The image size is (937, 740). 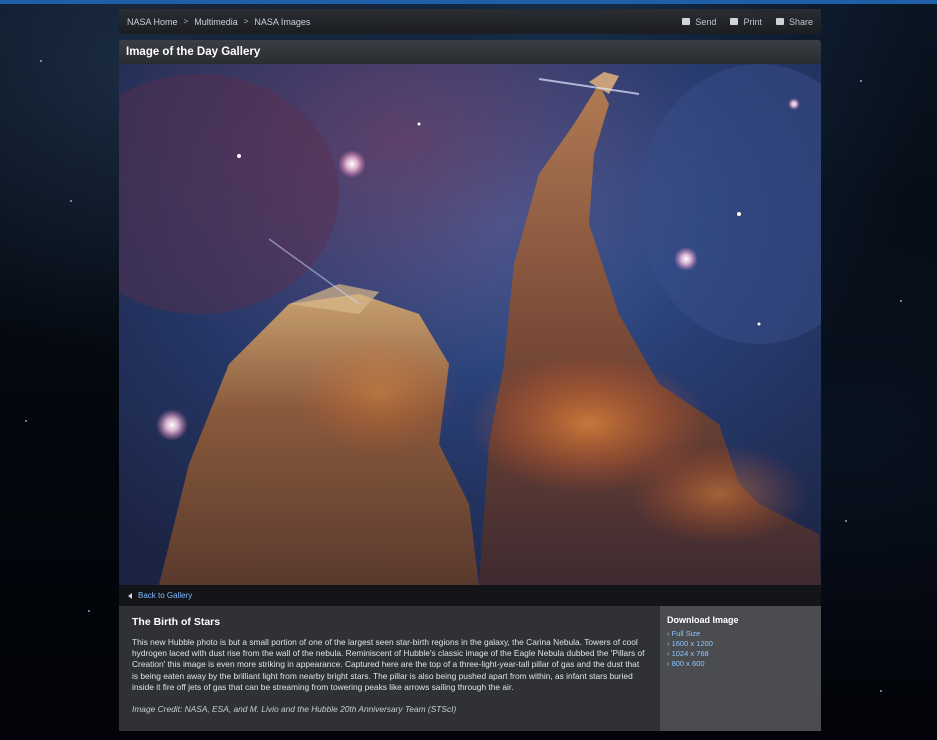 What do you see at coordinates (740, 634) in the screenshot?
I see `download-full-size-link: › Full Size` at bounding box center [740, 634].